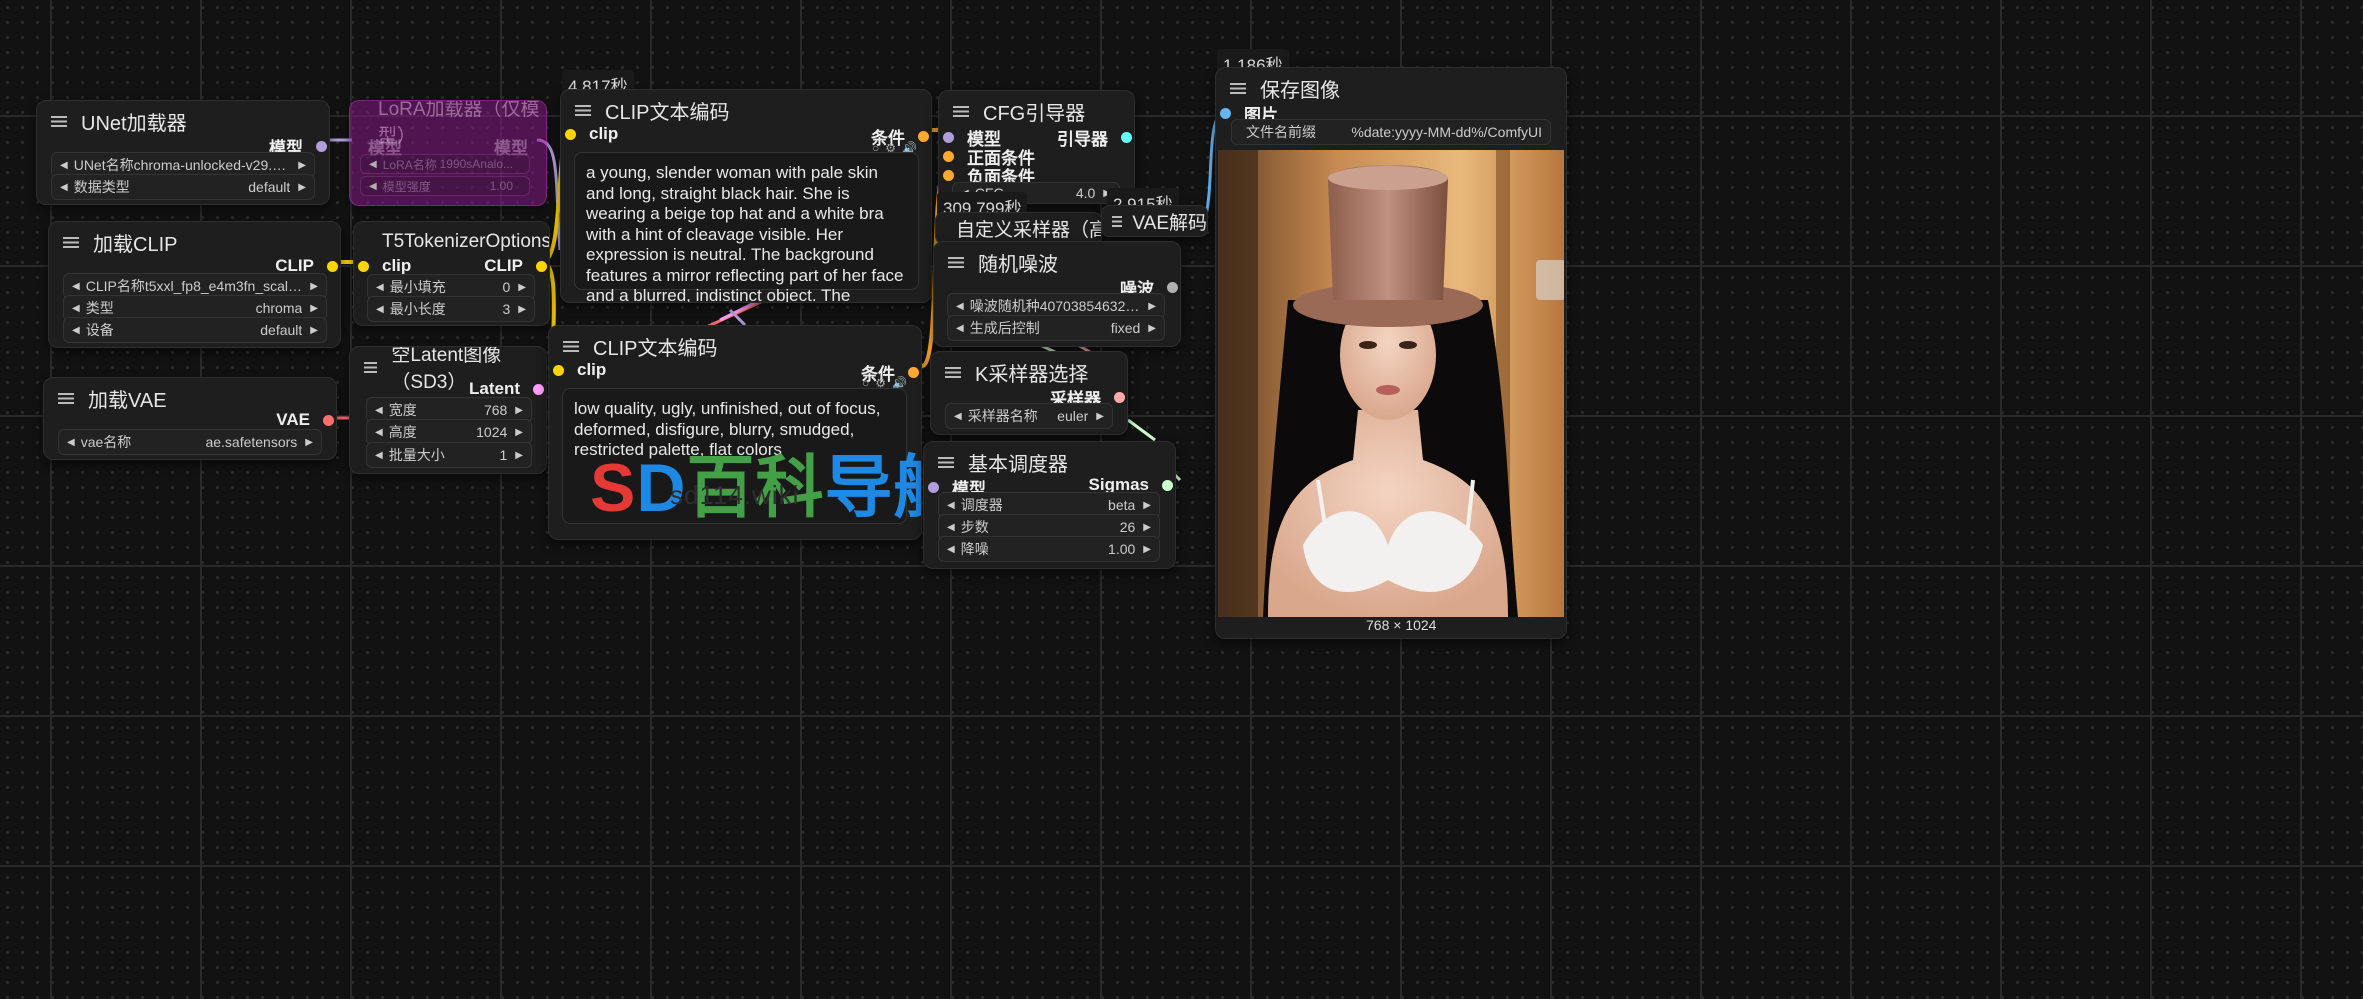 This screenshot has height=999, width=2363. I want to click on widget-filename-prefix: 文件名前缀 %date:yyyy-MM-dd%/ComfyUI, so click(1391, 132).